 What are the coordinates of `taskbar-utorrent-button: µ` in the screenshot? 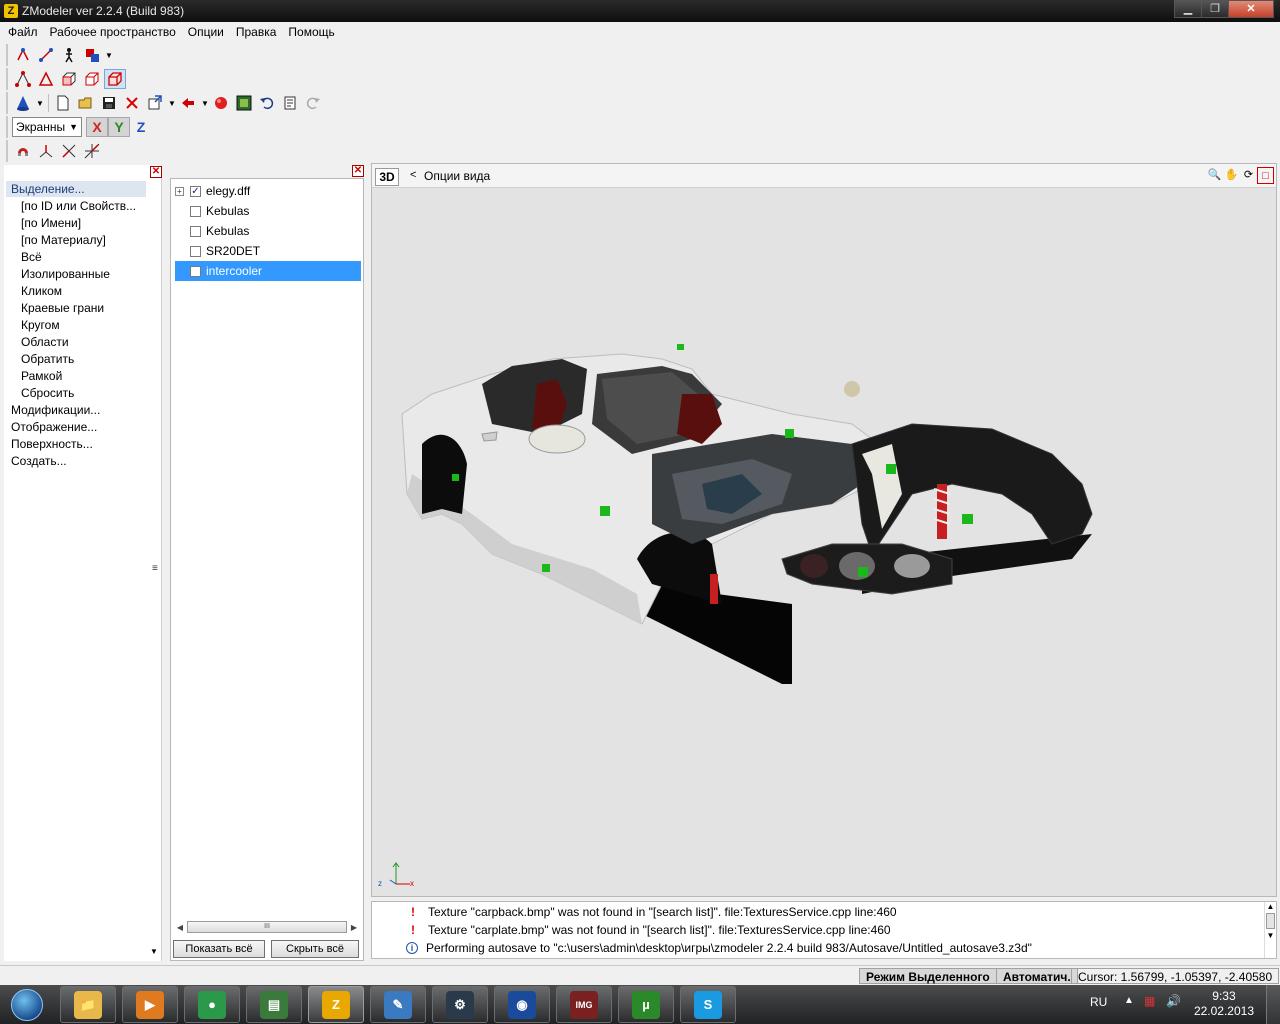 It's located at (646, 1004).